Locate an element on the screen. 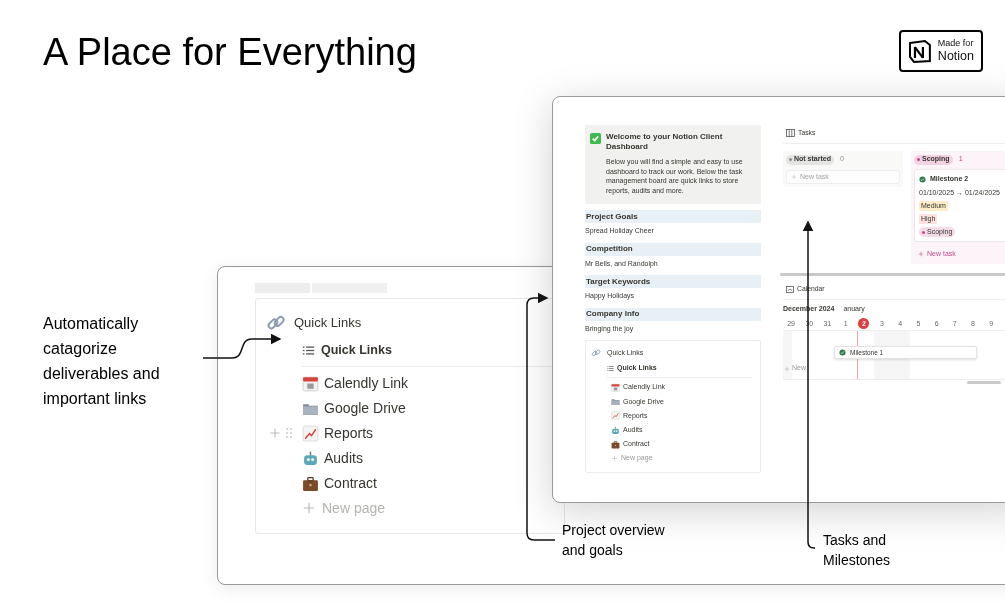  annotation-text: important links is located at coordinates (95, 399).